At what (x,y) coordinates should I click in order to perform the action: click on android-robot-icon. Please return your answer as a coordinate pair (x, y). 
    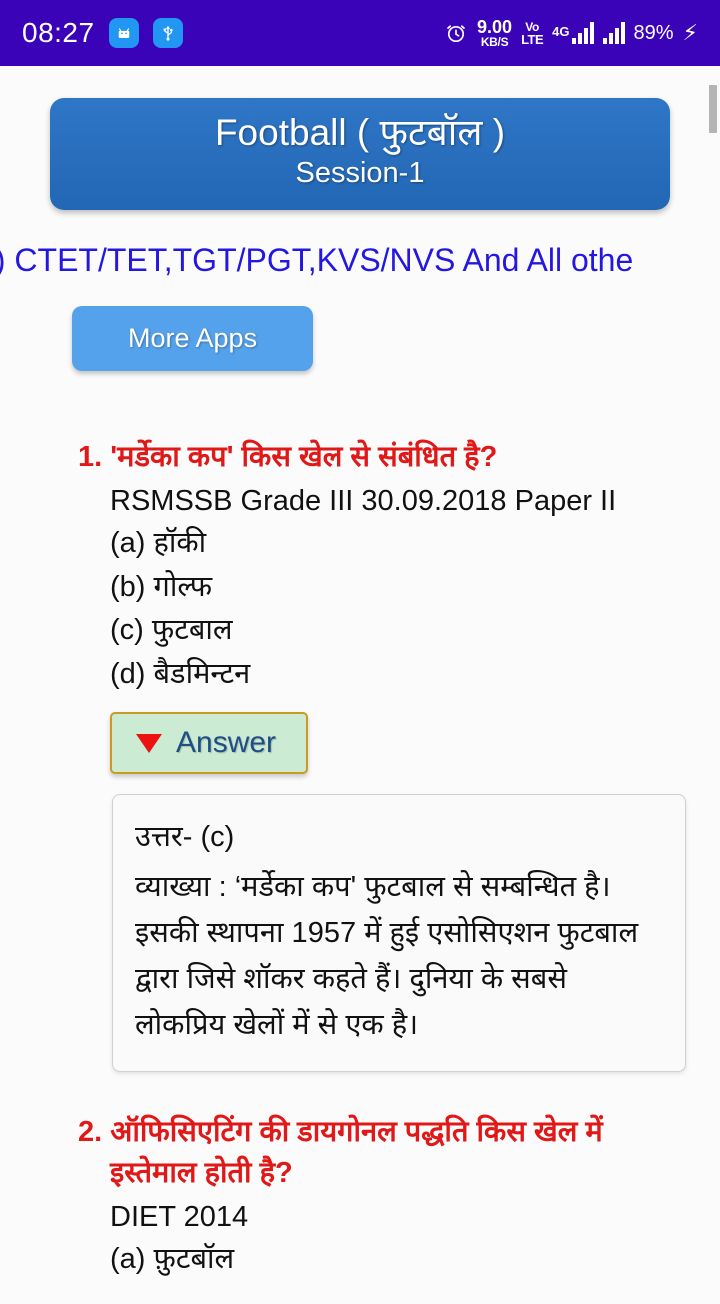
    Looking at the image, I should click on (123, 33).